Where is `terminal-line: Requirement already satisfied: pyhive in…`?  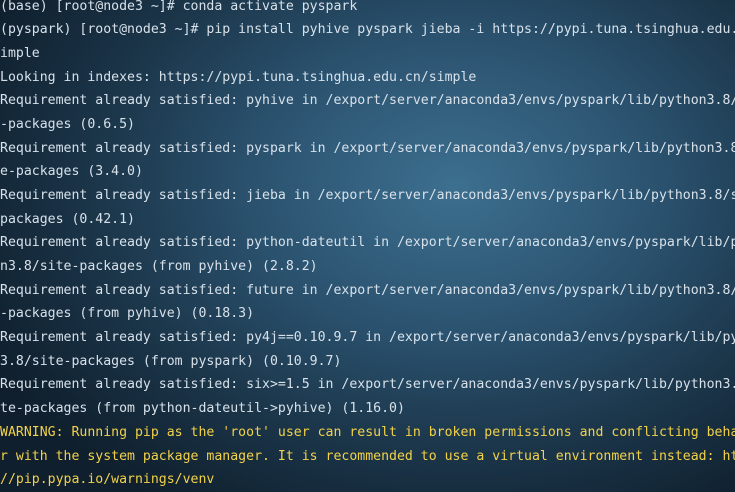 terminal-line: Requirement already satisfied: pyhive in… is located at coordinates (367, 100).